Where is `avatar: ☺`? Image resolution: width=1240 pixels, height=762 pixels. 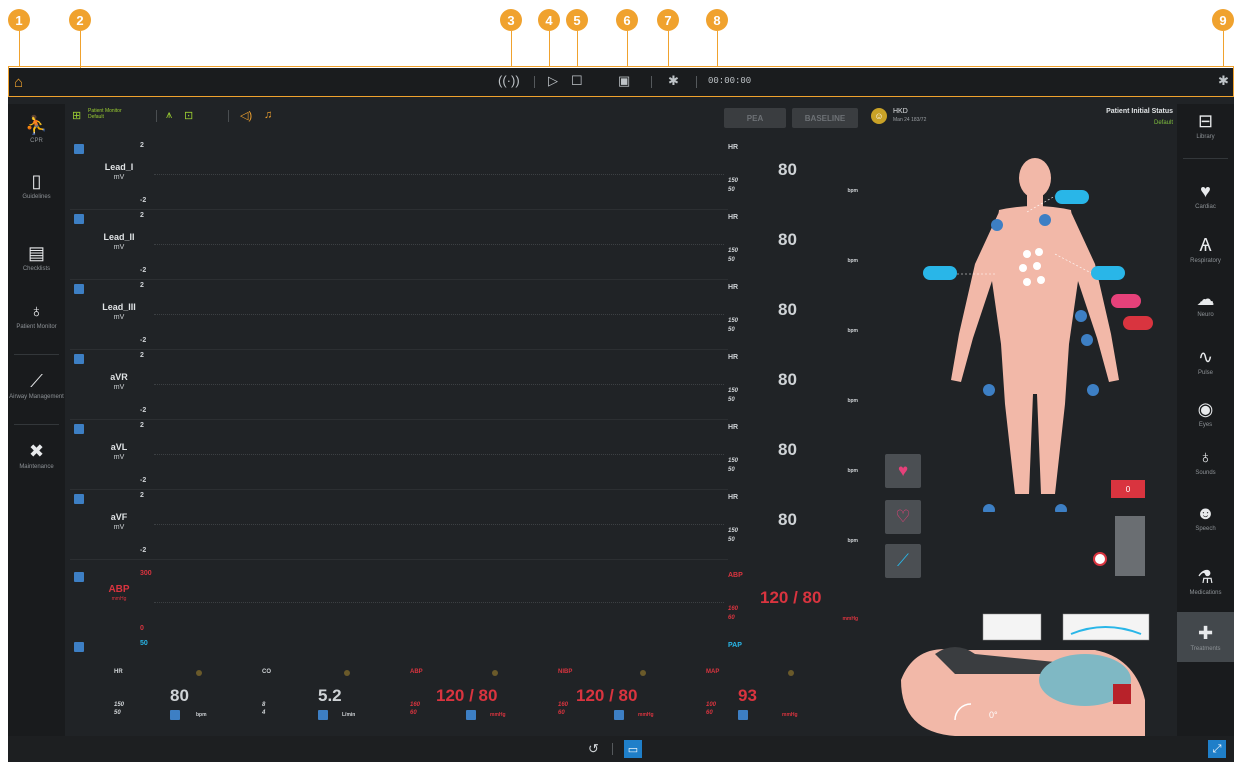 avatar: ☺ is located at coordinates (879, 116).